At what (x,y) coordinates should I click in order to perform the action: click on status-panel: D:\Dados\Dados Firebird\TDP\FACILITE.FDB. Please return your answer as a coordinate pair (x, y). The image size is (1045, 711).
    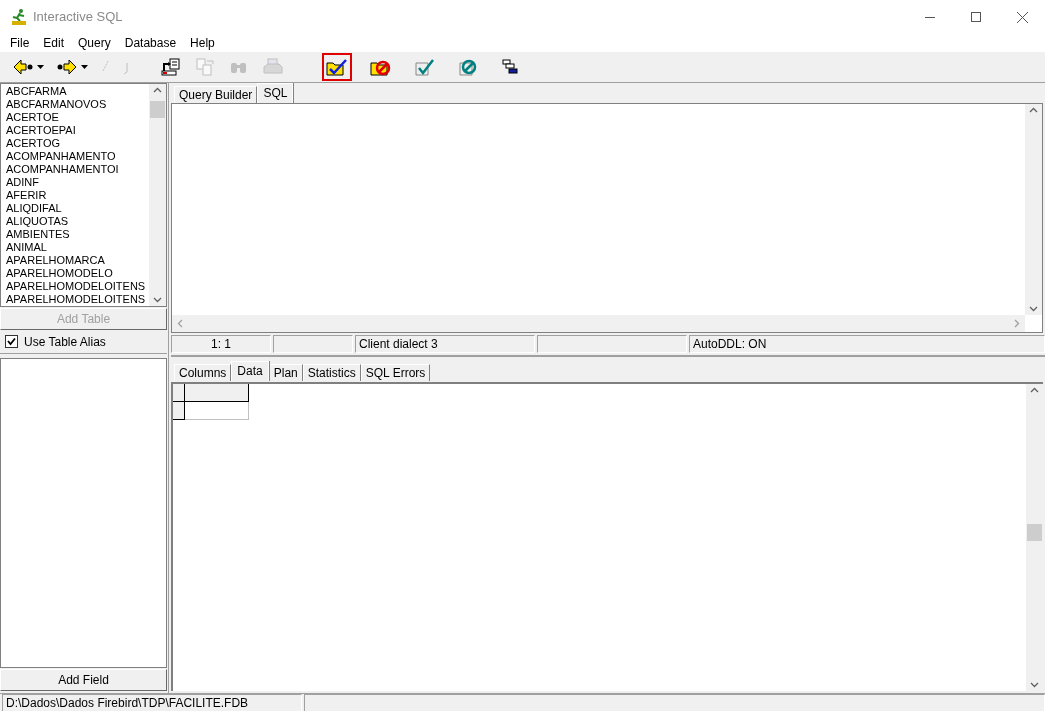
    Looking at the image, I should click on (152, 702).